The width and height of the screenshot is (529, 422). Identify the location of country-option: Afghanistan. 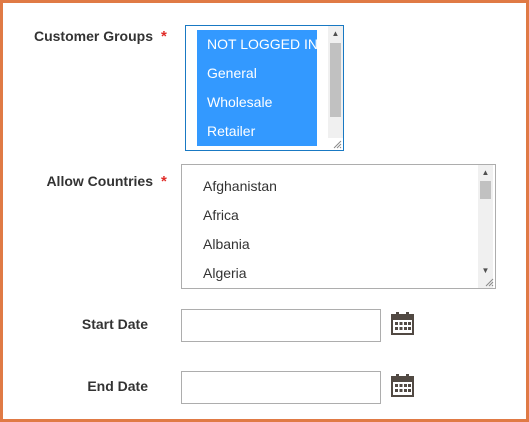
(240, 186).